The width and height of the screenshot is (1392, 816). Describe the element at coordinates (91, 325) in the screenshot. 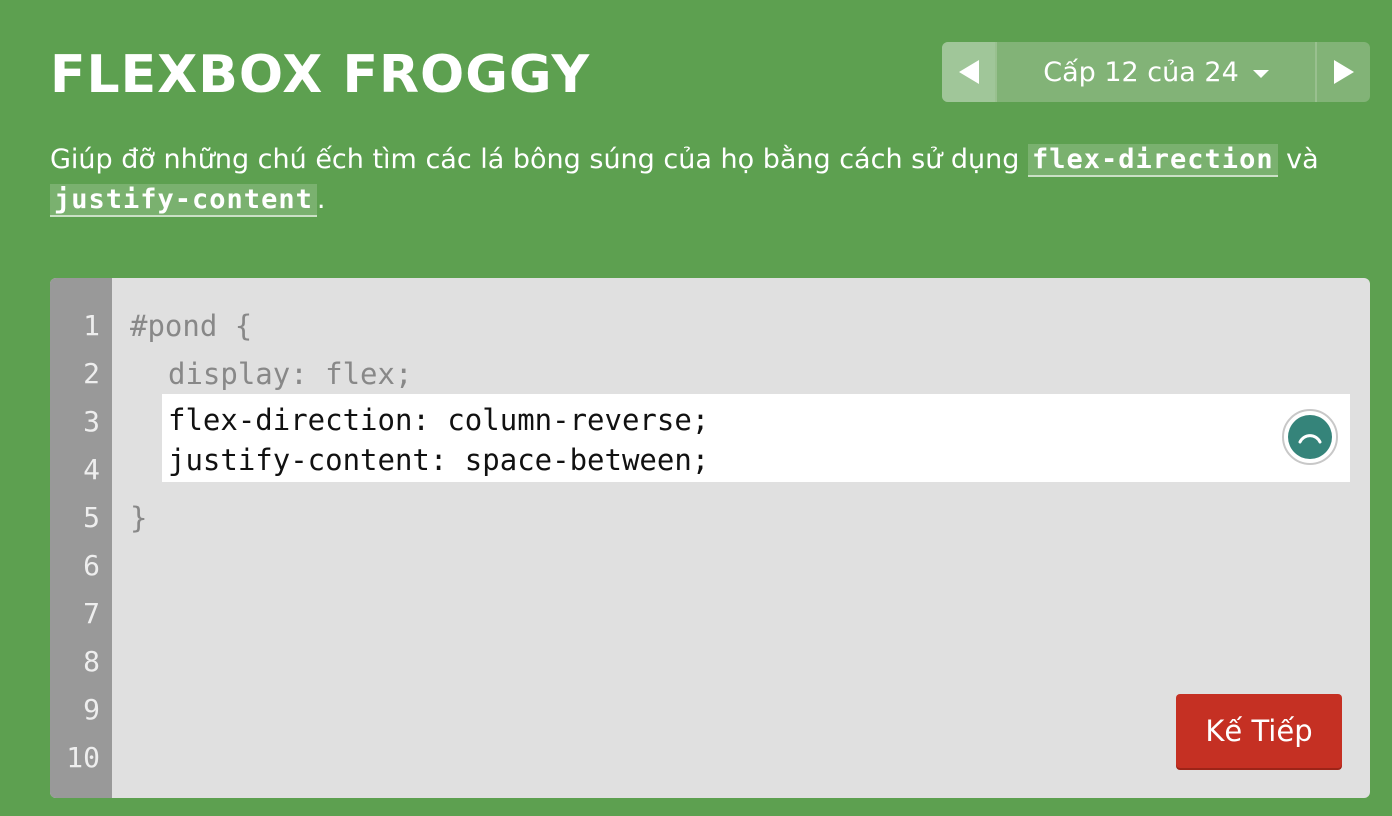

I see `line-number: 1` at that location.